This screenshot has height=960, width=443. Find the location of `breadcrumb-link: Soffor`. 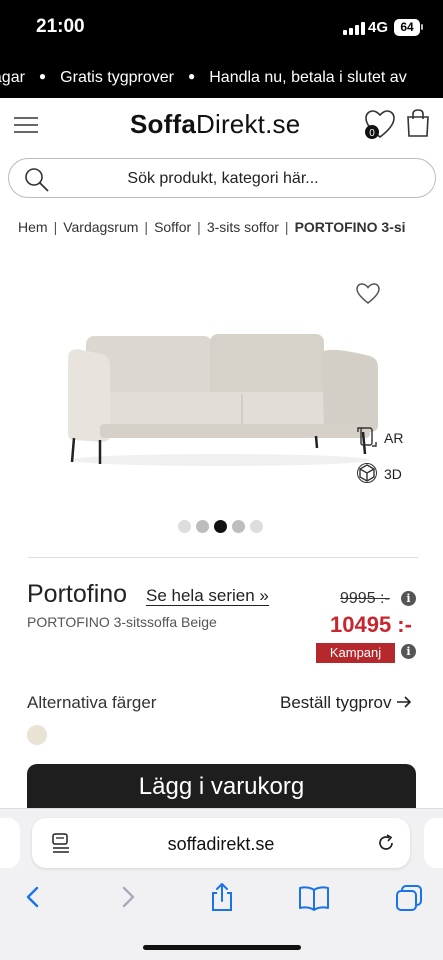

breadcrumb-link: Soffor is located at coordinates (172, 227).